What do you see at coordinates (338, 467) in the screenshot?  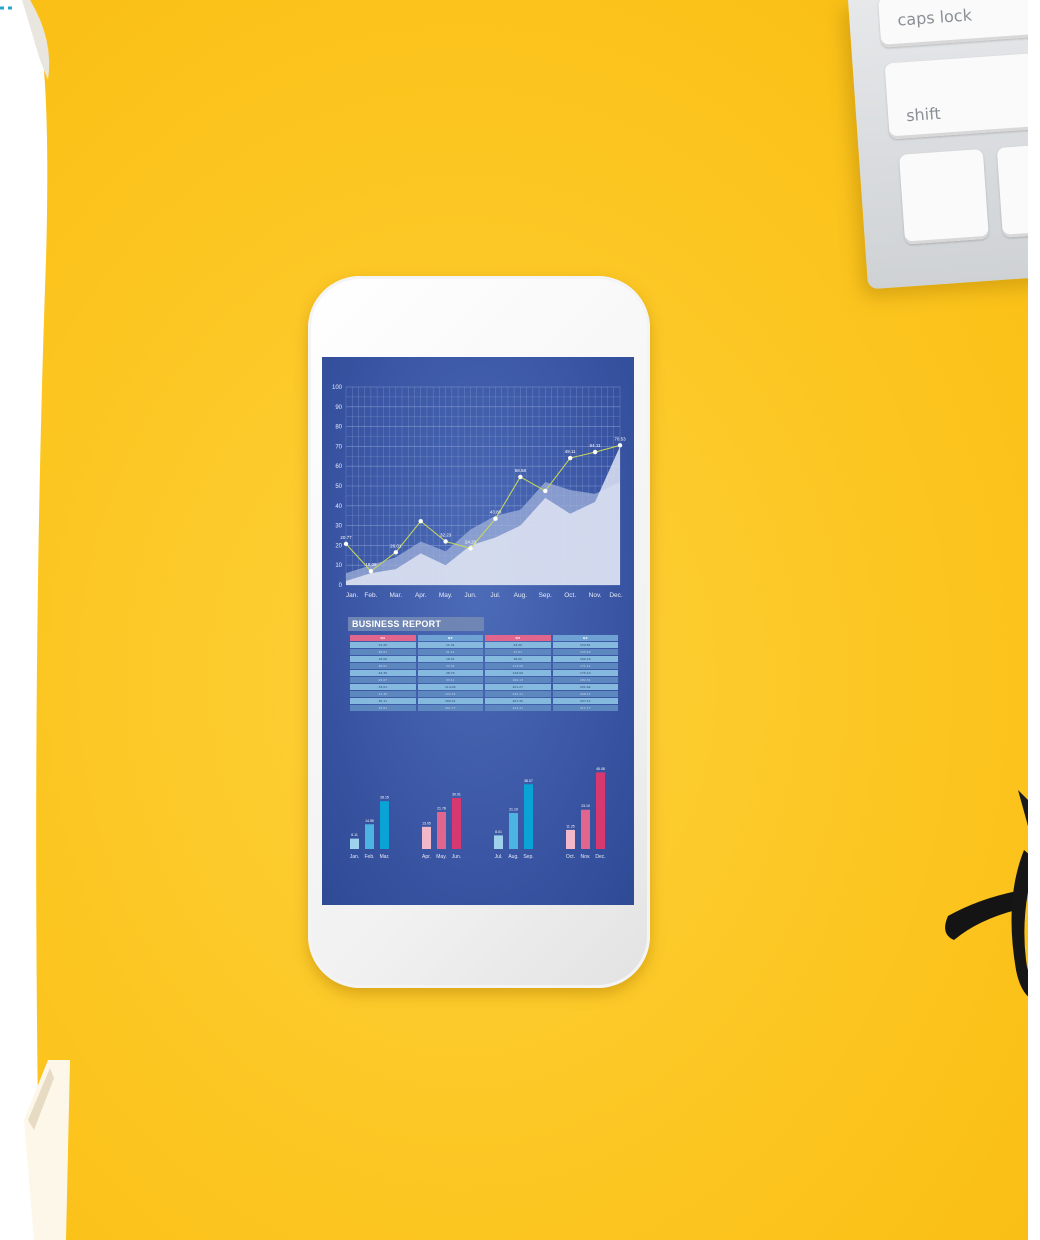 I see `y-tick-label: 60` at bounding box center [338, 467].